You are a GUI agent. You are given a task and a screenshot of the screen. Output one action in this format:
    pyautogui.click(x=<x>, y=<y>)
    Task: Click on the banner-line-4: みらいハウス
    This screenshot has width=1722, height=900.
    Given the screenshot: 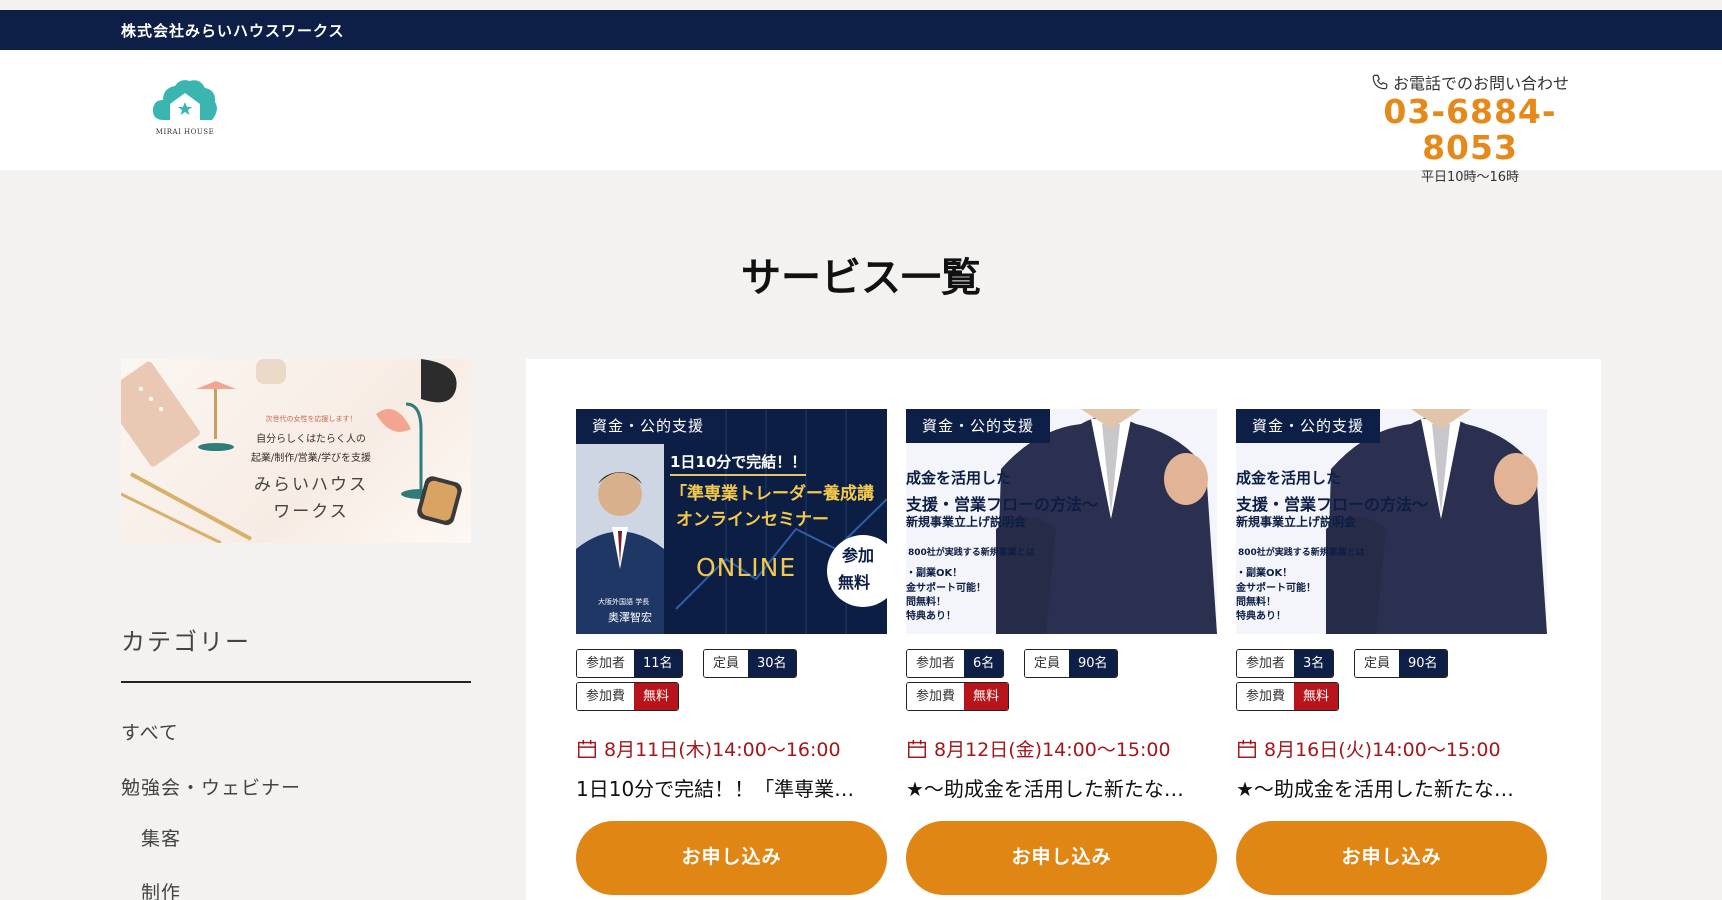 What is the action you would take?
    pyautogui.click(x=311, y=485)
    